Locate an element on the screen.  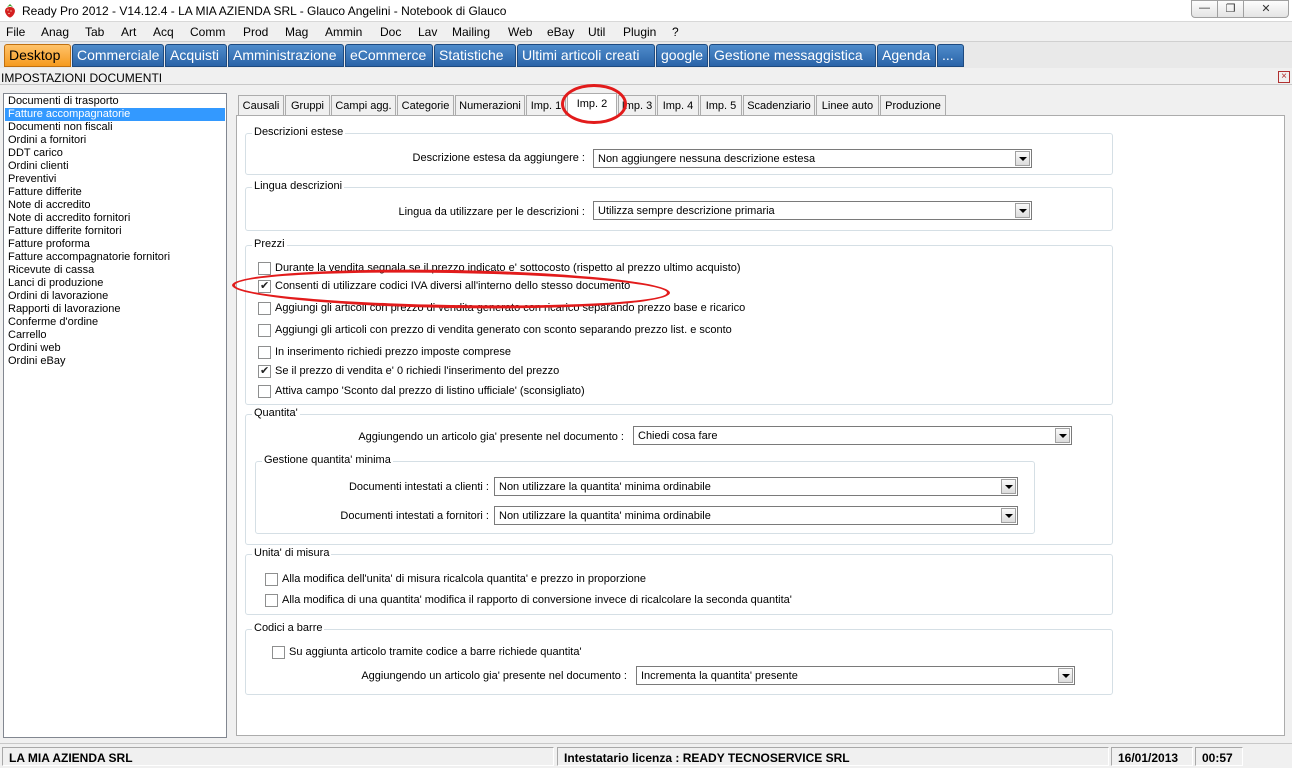
tab-imp4: Imp. 4 is located at coordinates (678, 105).